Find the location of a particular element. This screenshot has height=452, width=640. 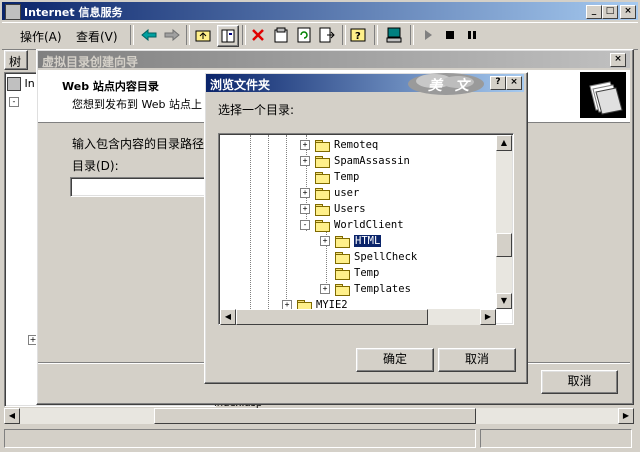

tree-horizontal-scrollbar: ◀ ▶ is located at coordinates (358, 317).